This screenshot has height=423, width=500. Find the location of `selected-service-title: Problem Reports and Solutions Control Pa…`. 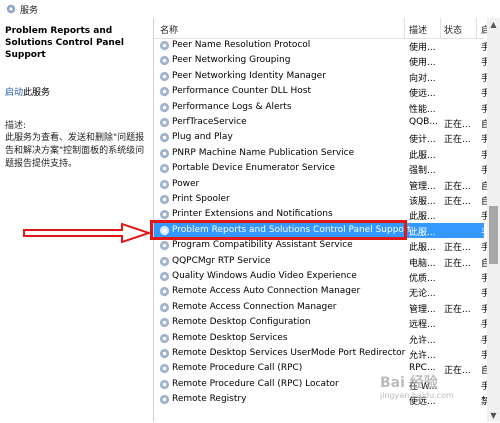

selected-service-title: Problem Reports and Solutions Control Pa… is located at coordinates (64, 43).